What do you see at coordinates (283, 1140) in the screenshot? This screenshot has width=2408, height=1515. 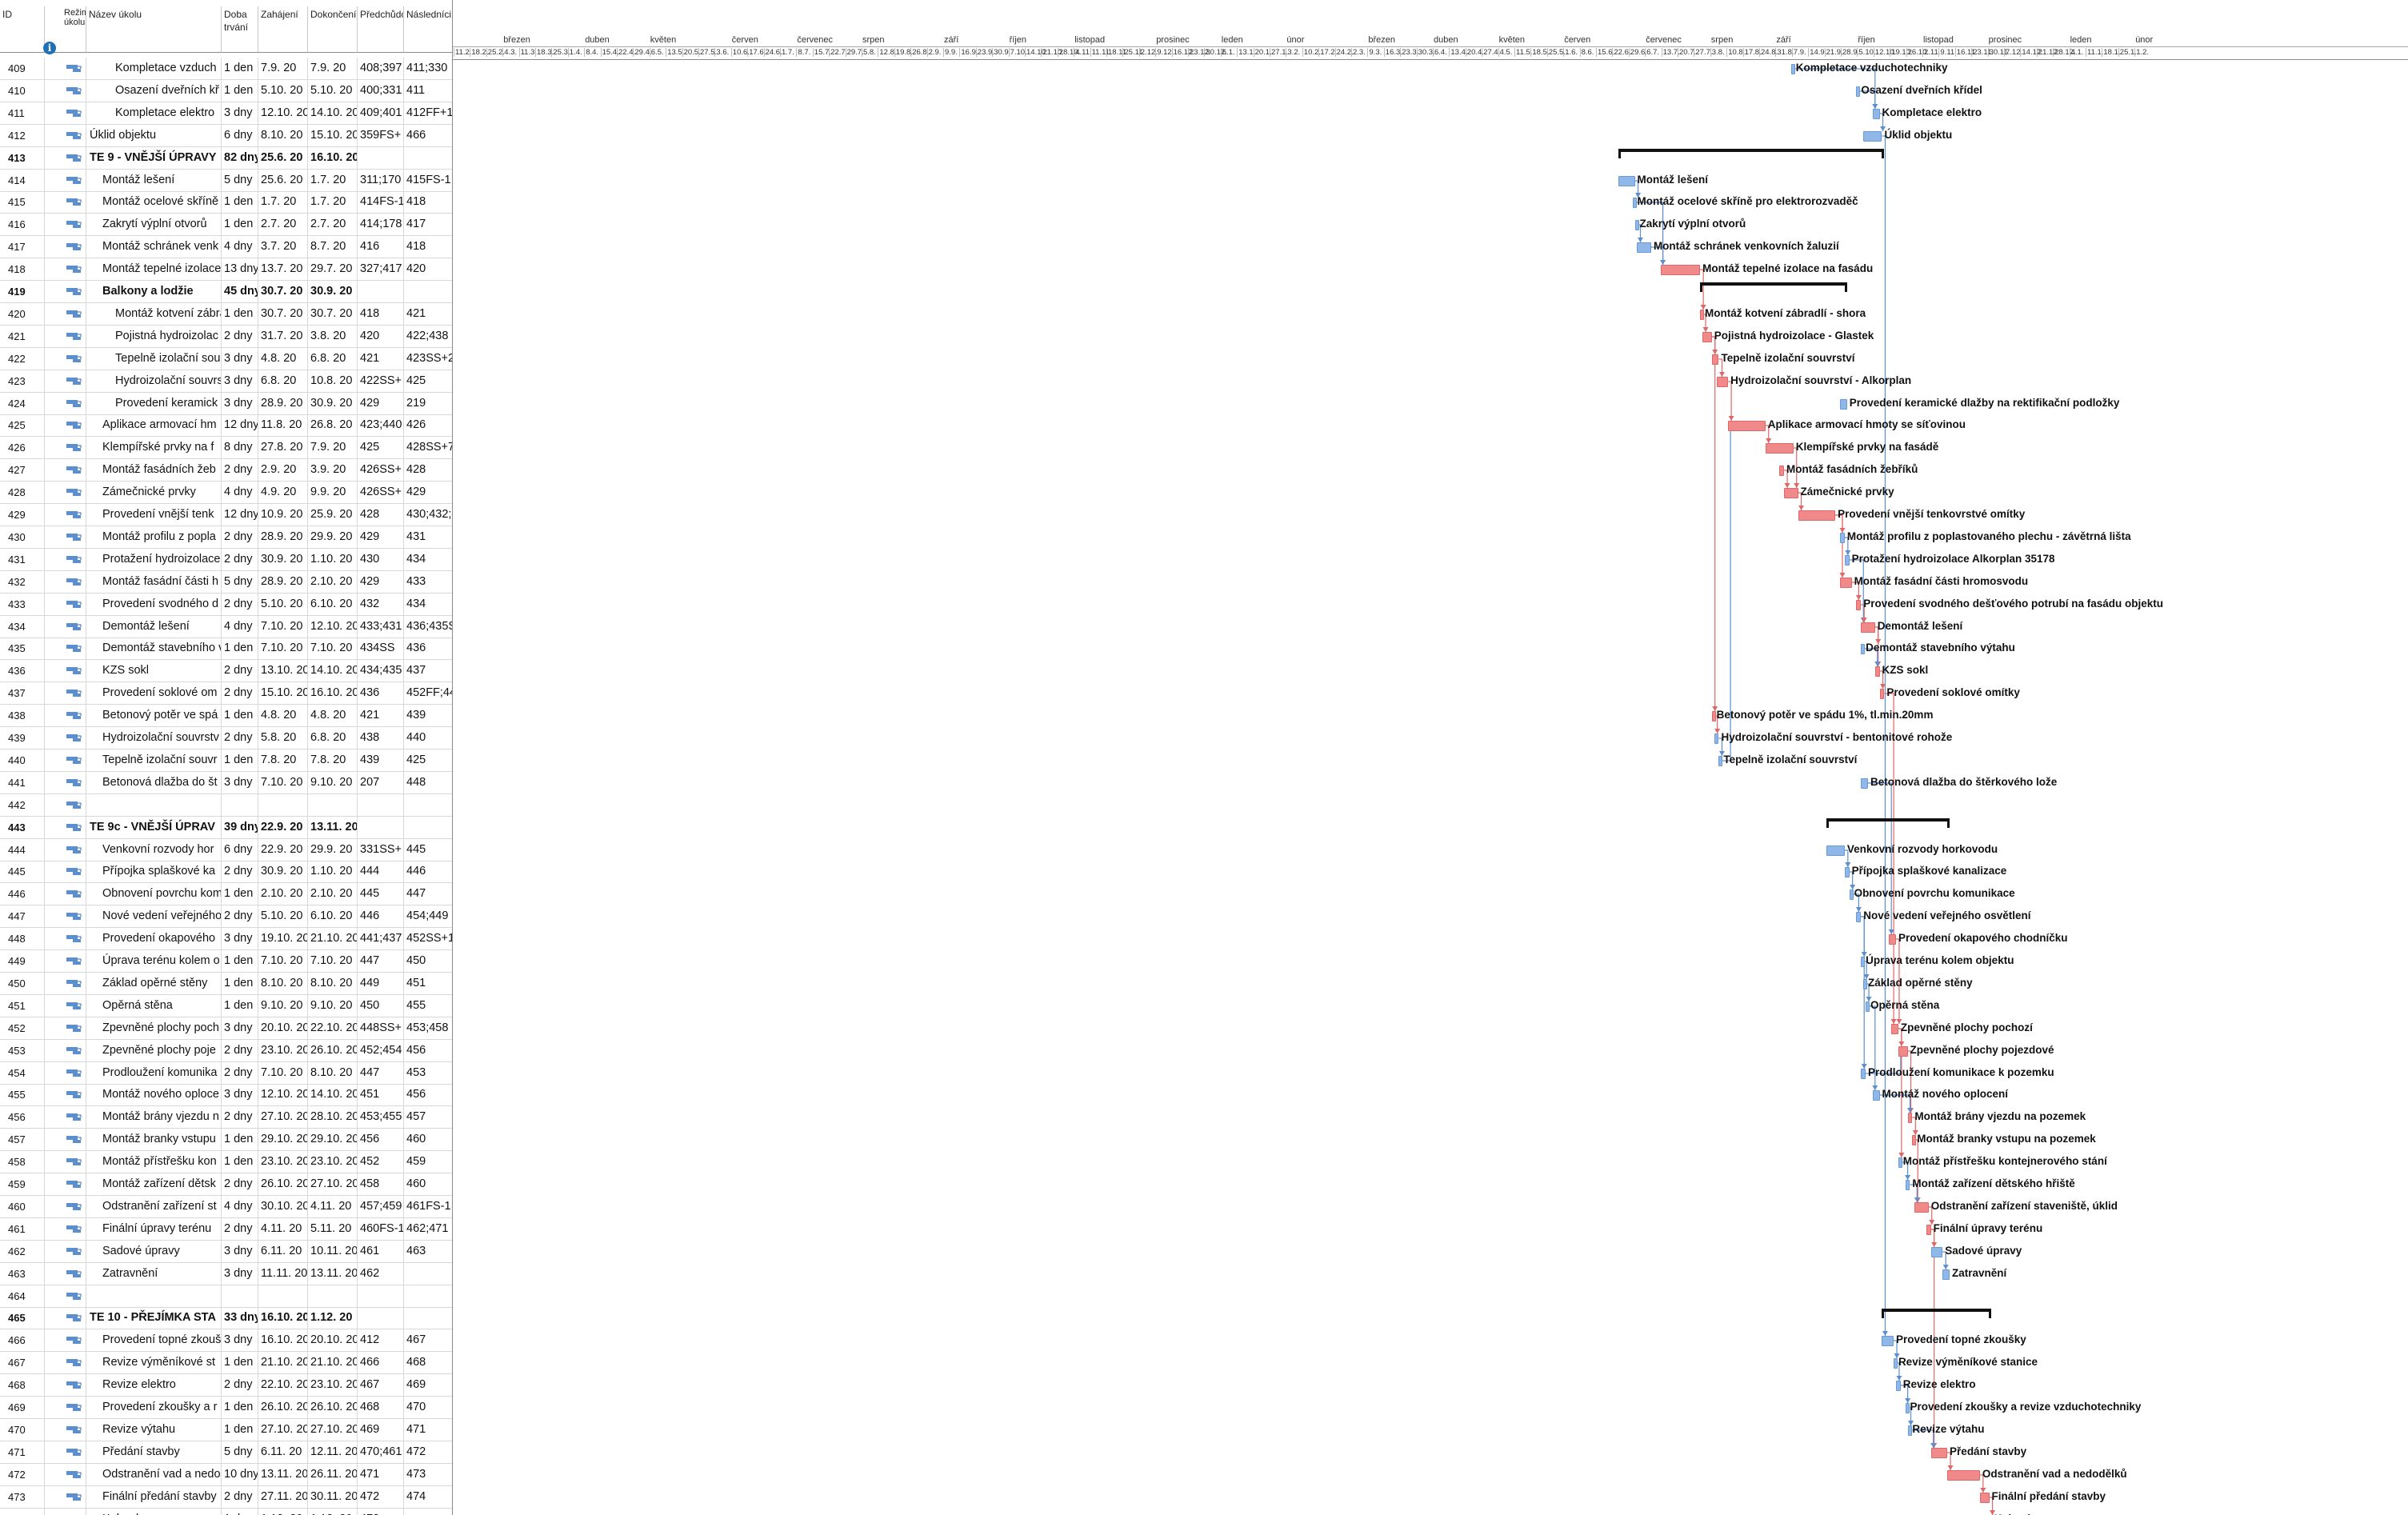 I see `task-start: 29.10. 20` at bounding box center [283, 1140].